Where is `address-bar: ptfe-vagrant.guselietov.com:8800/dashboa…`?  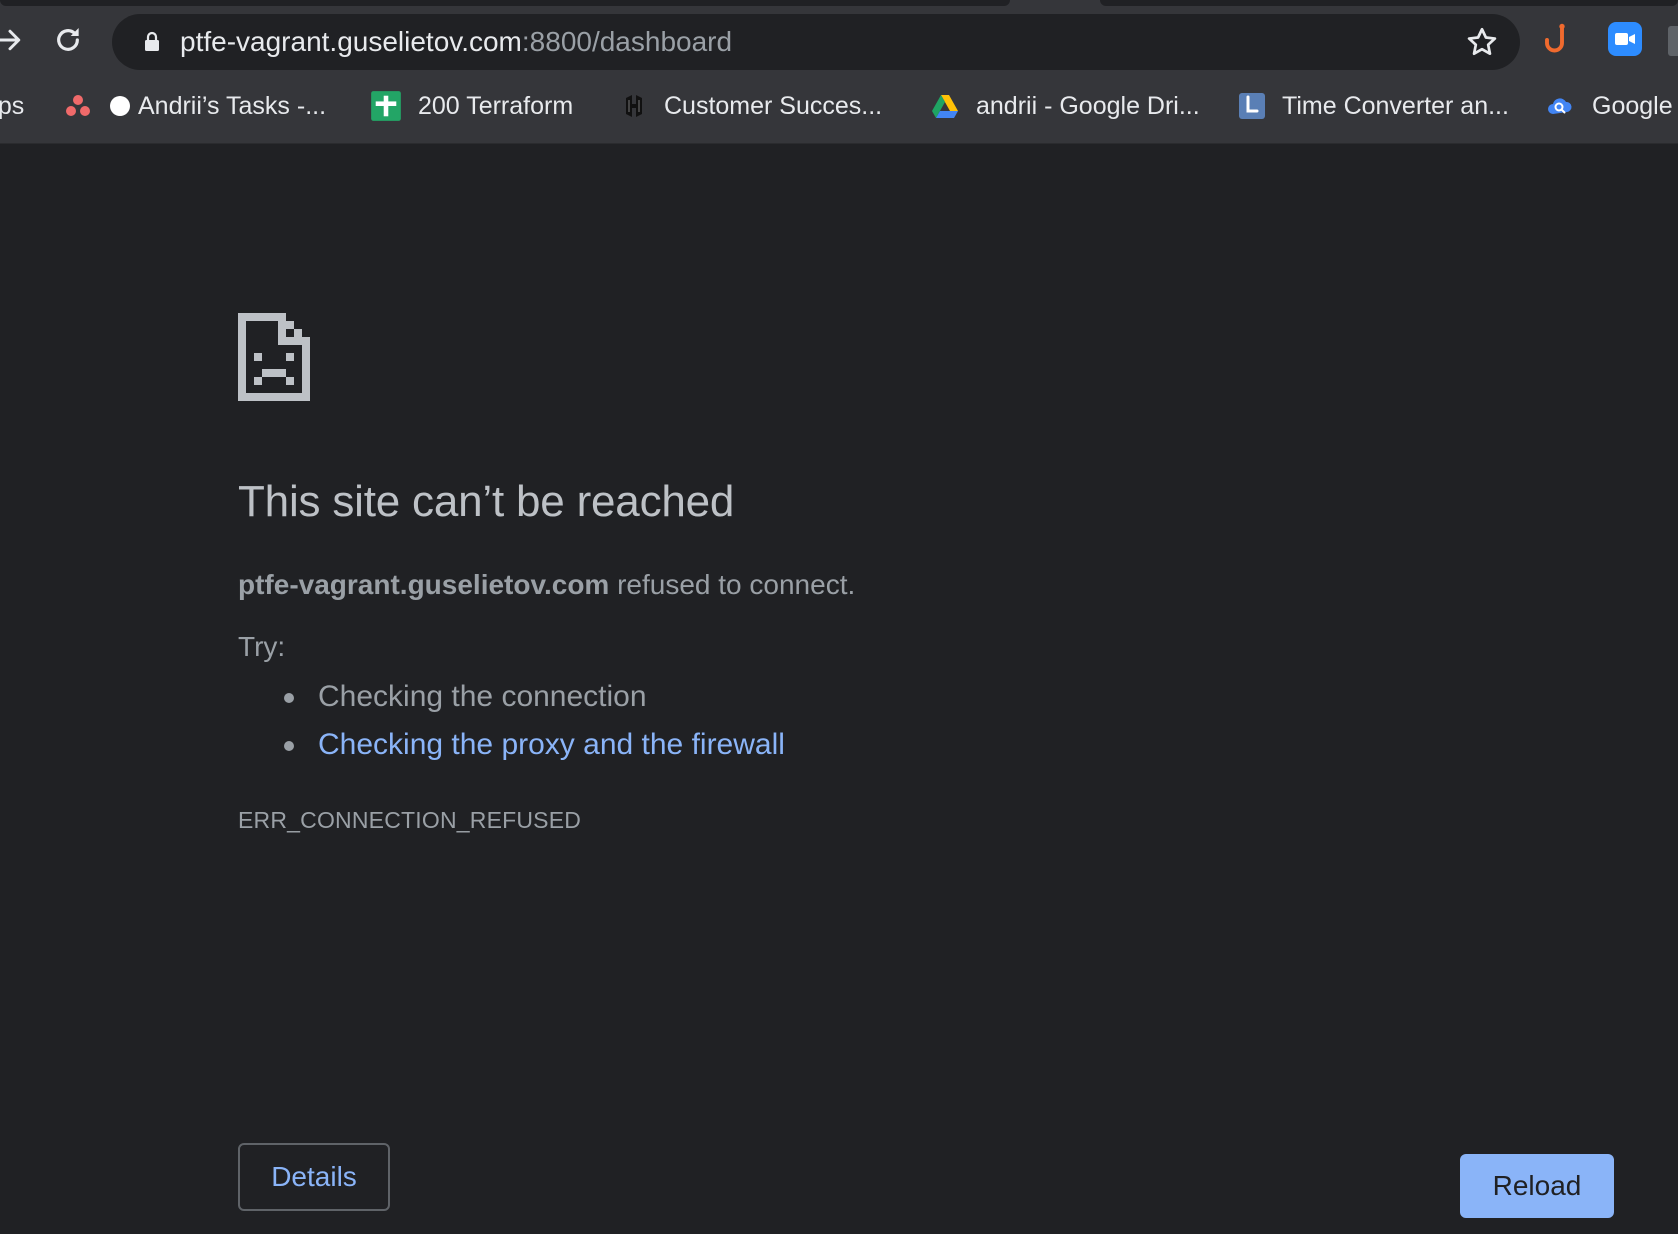 address-bar: ptfe-vagrant.guselietov.com:8800/dashboa… is located at coordinates (816, 42).